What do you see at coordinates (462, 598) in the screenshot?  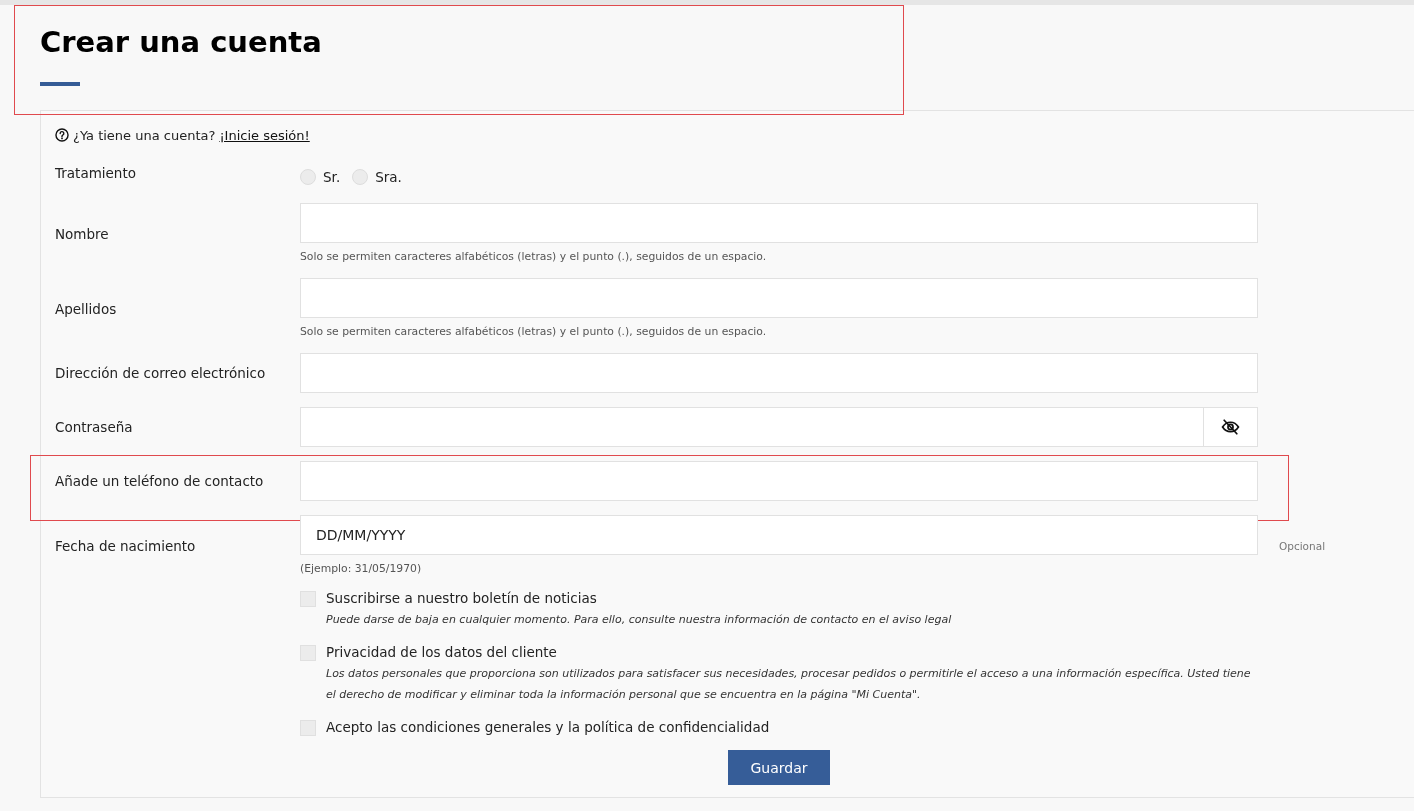 I see `checkbox-label: Suscribirse a nuestro boletín de noticias` at bounding box center [462, 598].